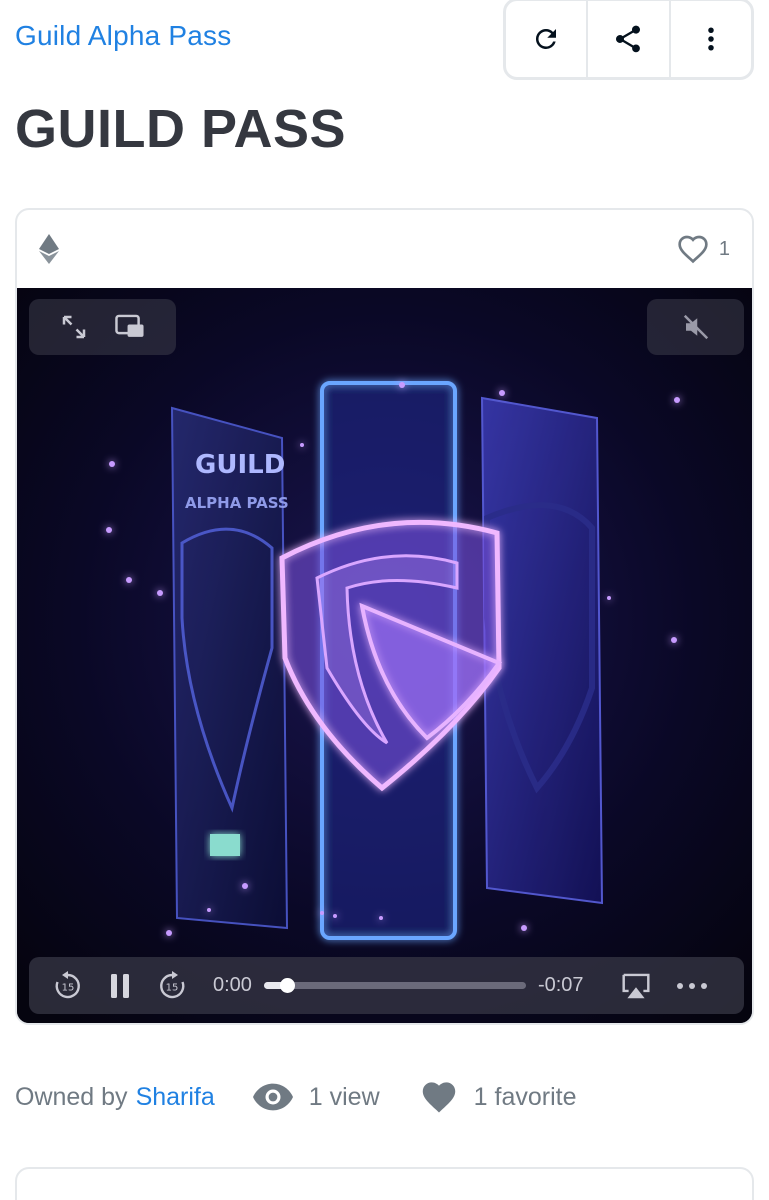 This screenshot has height=1200, width=769. Describe the element at coordinates (394, 985) in the screenshot. I see `seek-bar` at that location.